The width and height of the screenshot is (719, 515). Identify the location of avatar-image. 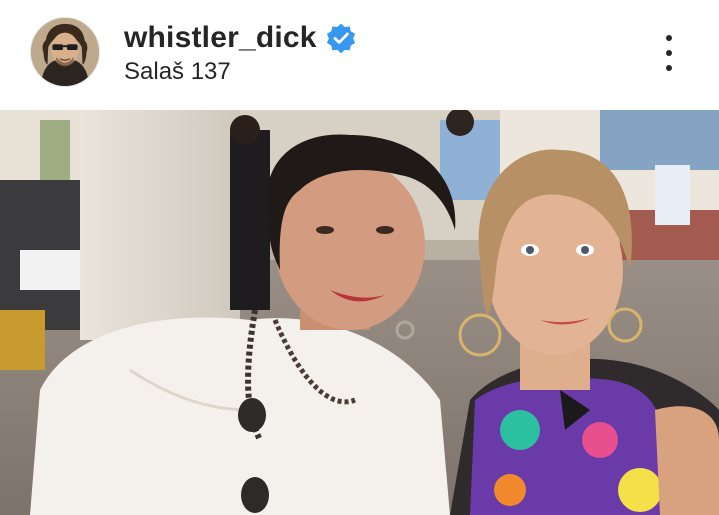
(65, 52).